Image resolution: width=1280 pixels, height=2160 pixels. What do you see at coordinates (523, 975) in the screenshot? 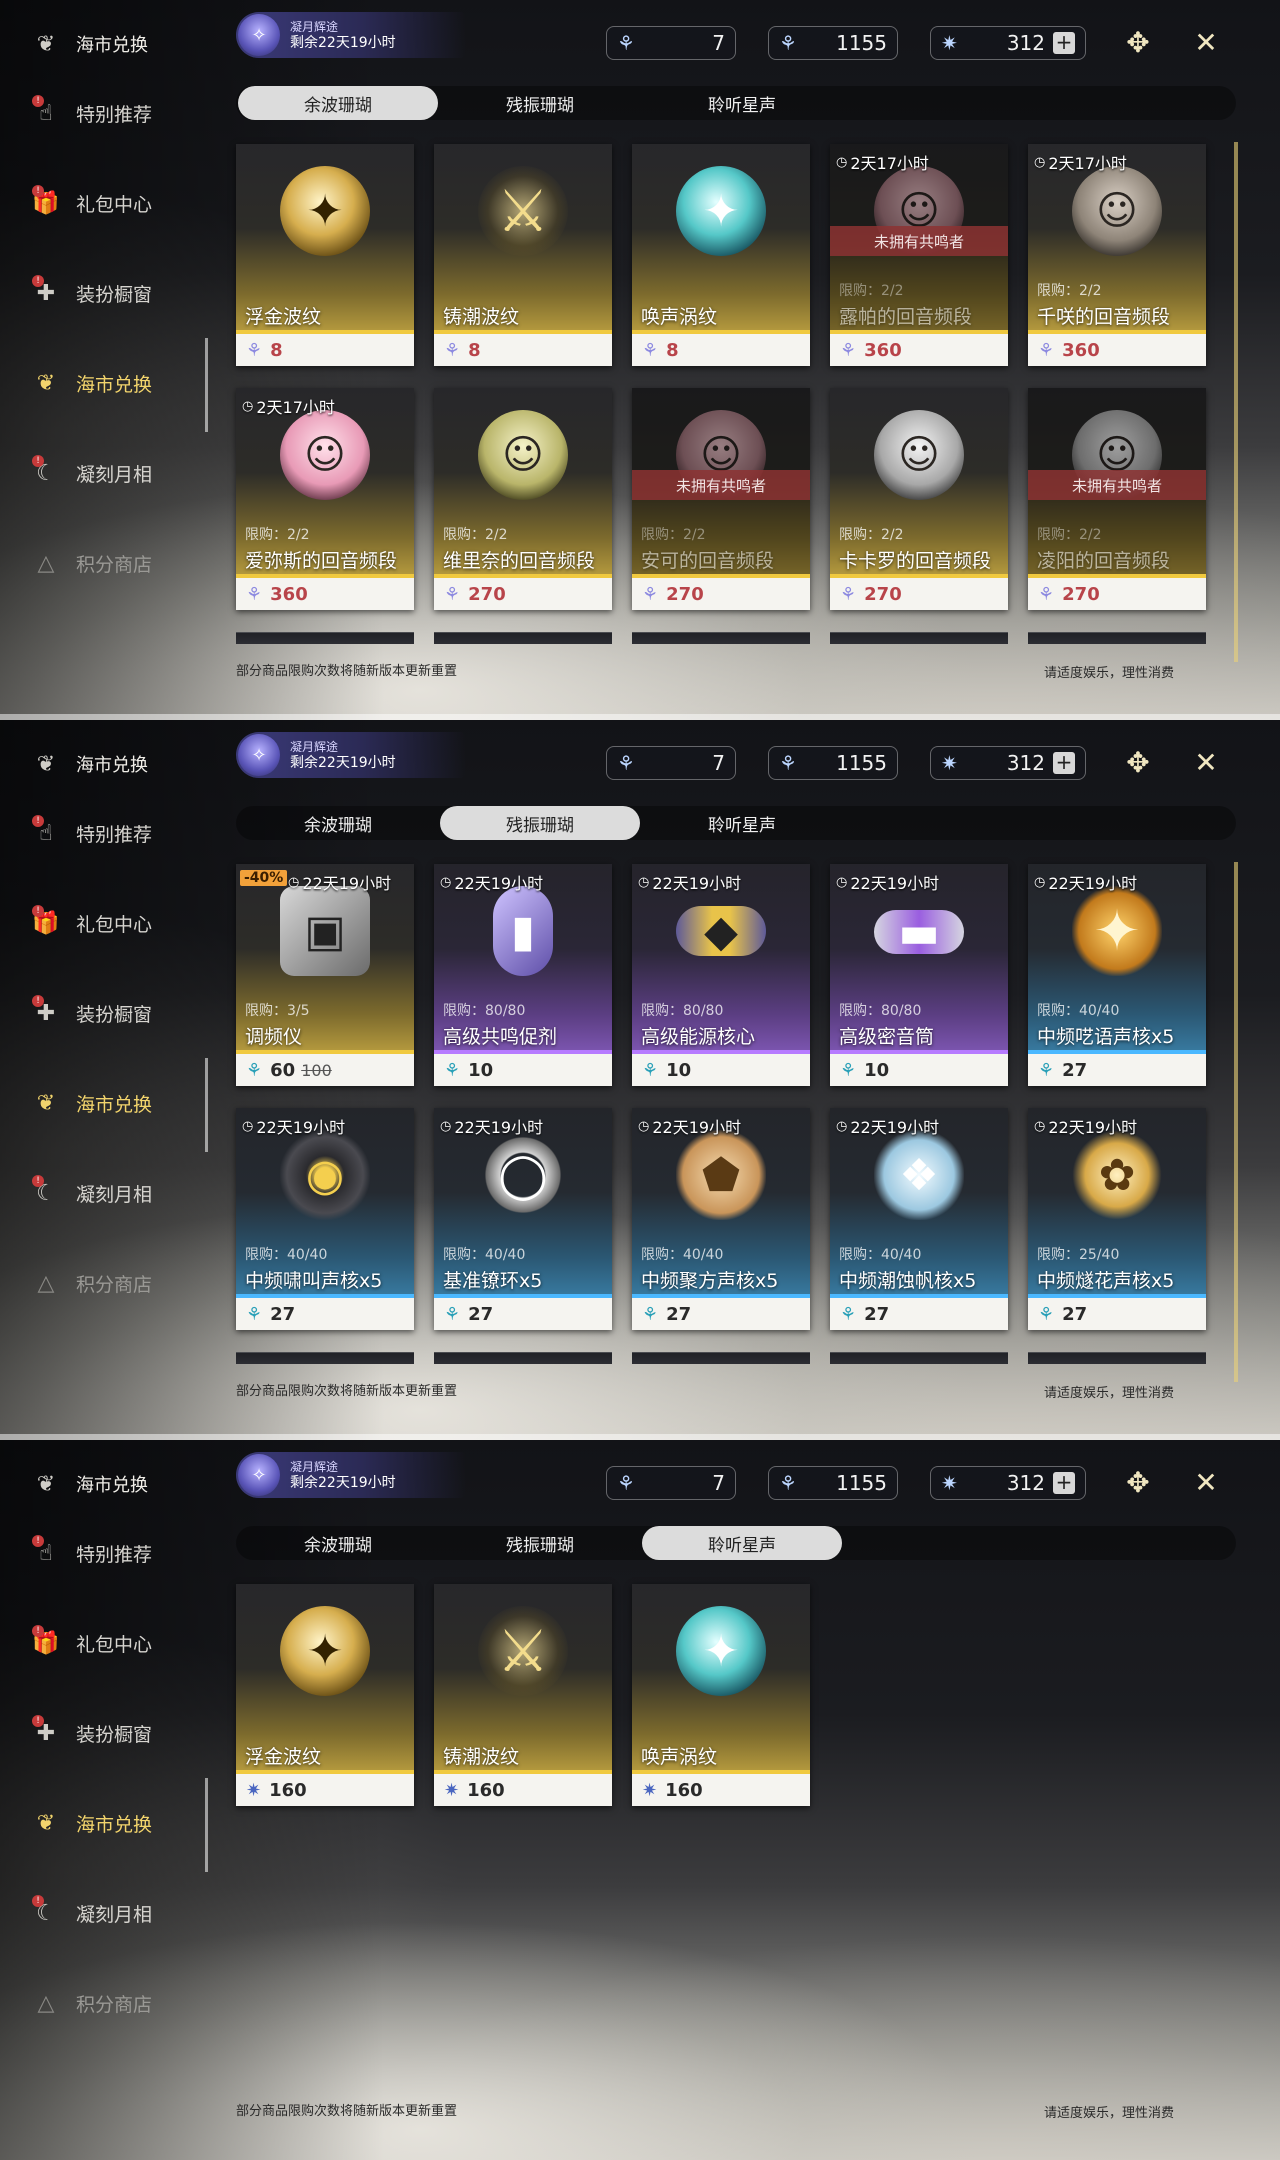
I see `shop-item-card: ▮ ◷ 22天19小时 限购：80/80 高级共鸣促剂 ⚘ 10` at bounding box center [523, 975].